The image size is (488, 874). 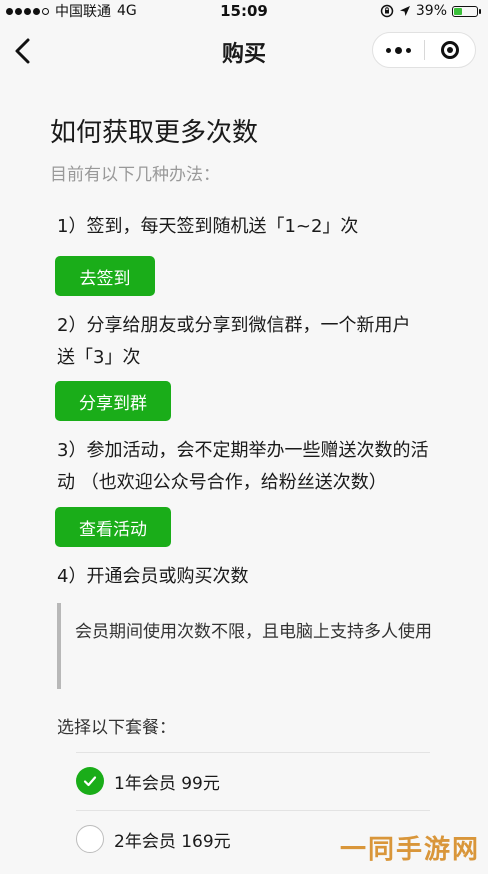 I want to click on radio-checked-icon, so click(x=90, y=781).